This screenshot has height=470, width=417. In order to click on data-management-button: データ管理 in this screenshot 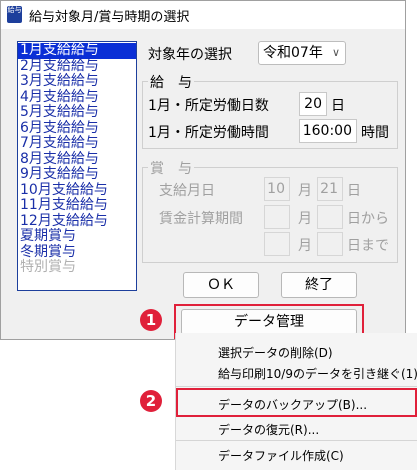, I will do `click(269, 322)`.